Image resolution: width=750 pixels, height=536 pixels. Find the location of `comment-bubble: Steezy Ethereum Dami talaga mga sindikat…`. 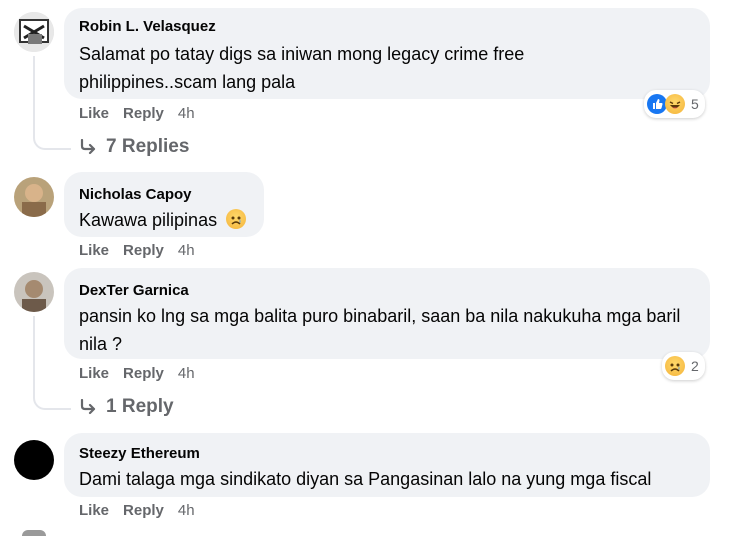

comment-bubble: Steezy Ethereum Dami talaga mga sindikat… is located at coordinates (387, 465).